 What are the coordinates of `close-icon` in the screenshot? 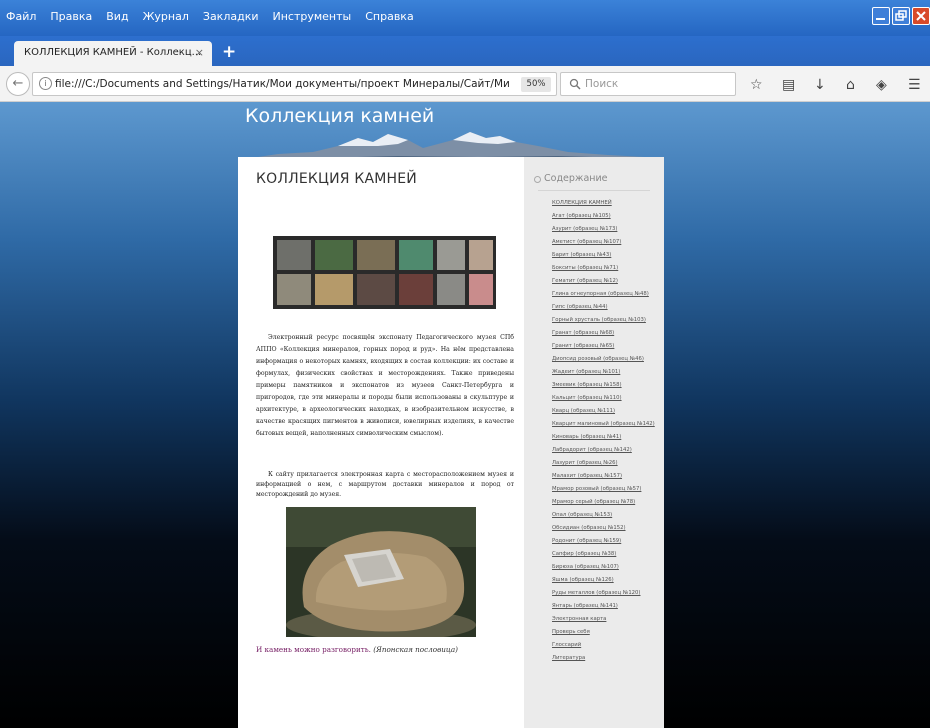 It's located at (921, 16).